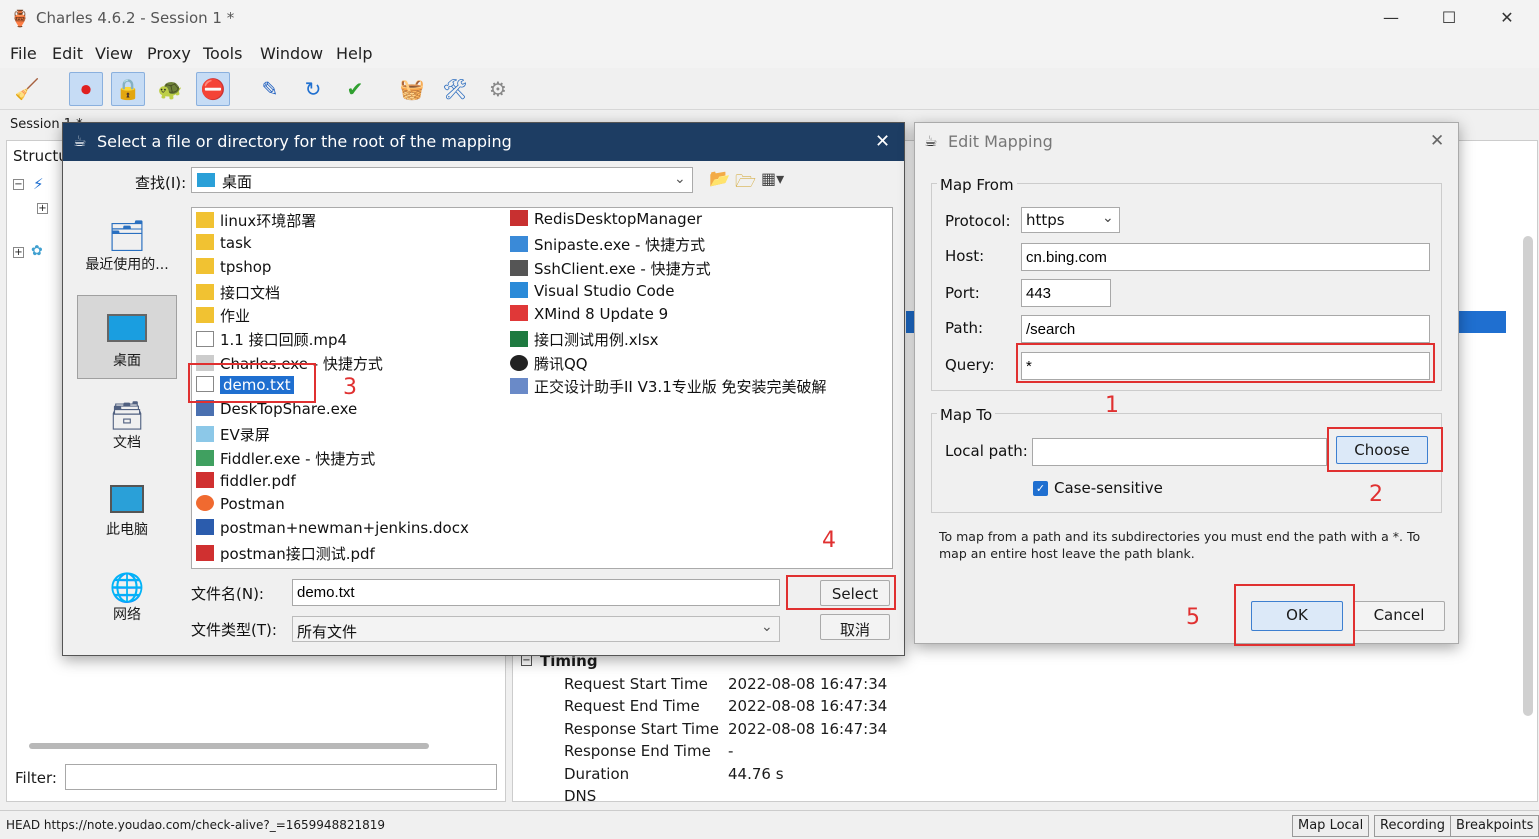  What do you see at coordinates (229, 746) in the screenshot?
I see `horizontal-scrollbar` at bounding box center [229, 746].